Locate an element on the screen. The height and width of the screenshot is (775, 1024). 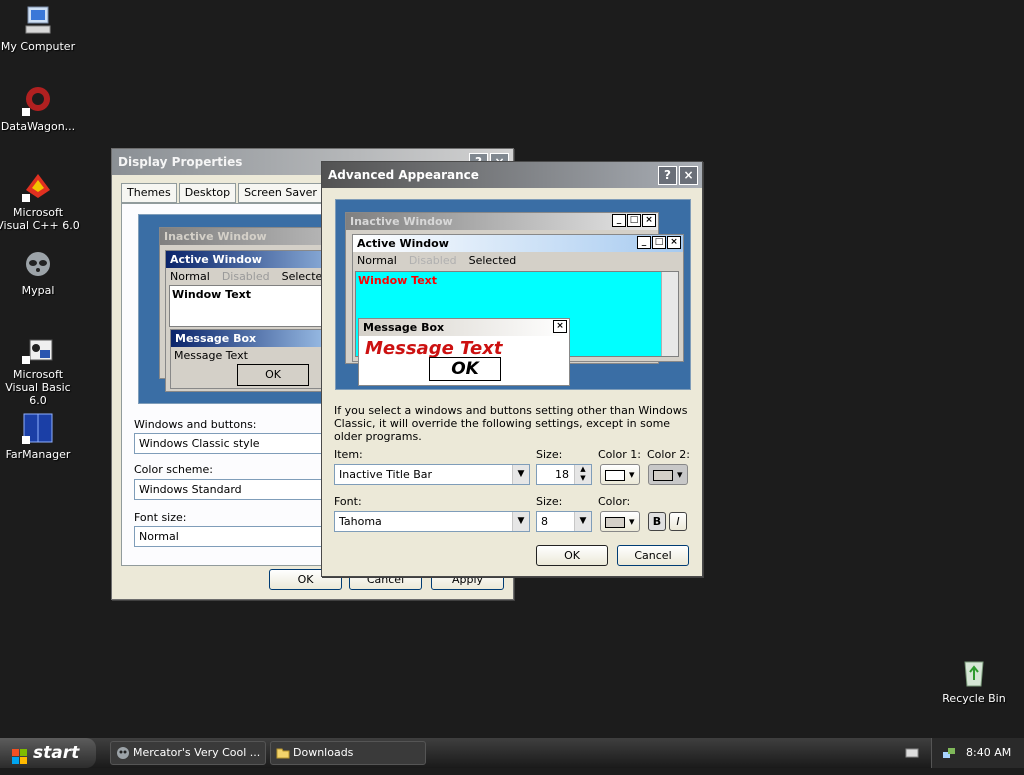
tab-desktop: Desktop is located at coordinates (207, 193).